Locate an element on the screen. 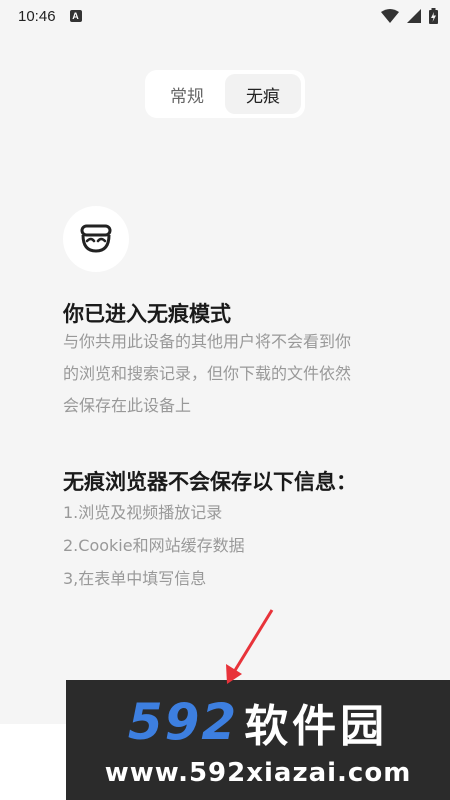 This screenshot has height=800, width=450. annotation-arrow-icon is located at coordinates (250, 646).